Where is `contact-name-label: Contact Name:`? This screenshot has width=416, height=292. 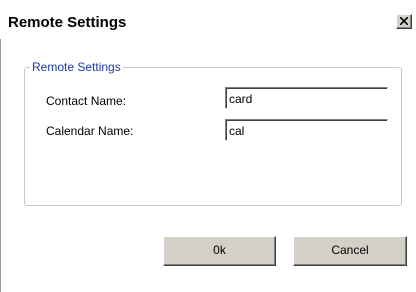
contact-name-label: Contact Name: is located at coordinates (86, 101).